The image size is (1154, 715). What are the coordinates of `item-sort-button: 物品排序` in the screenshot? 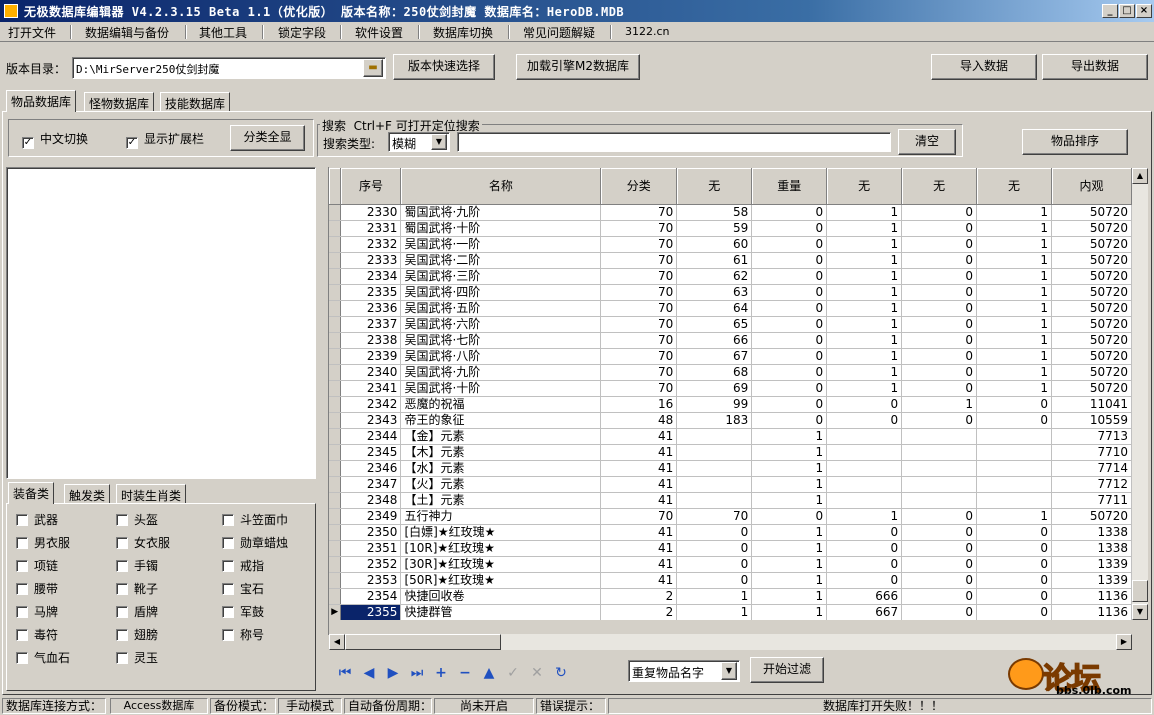 It's located at (1075, 142).